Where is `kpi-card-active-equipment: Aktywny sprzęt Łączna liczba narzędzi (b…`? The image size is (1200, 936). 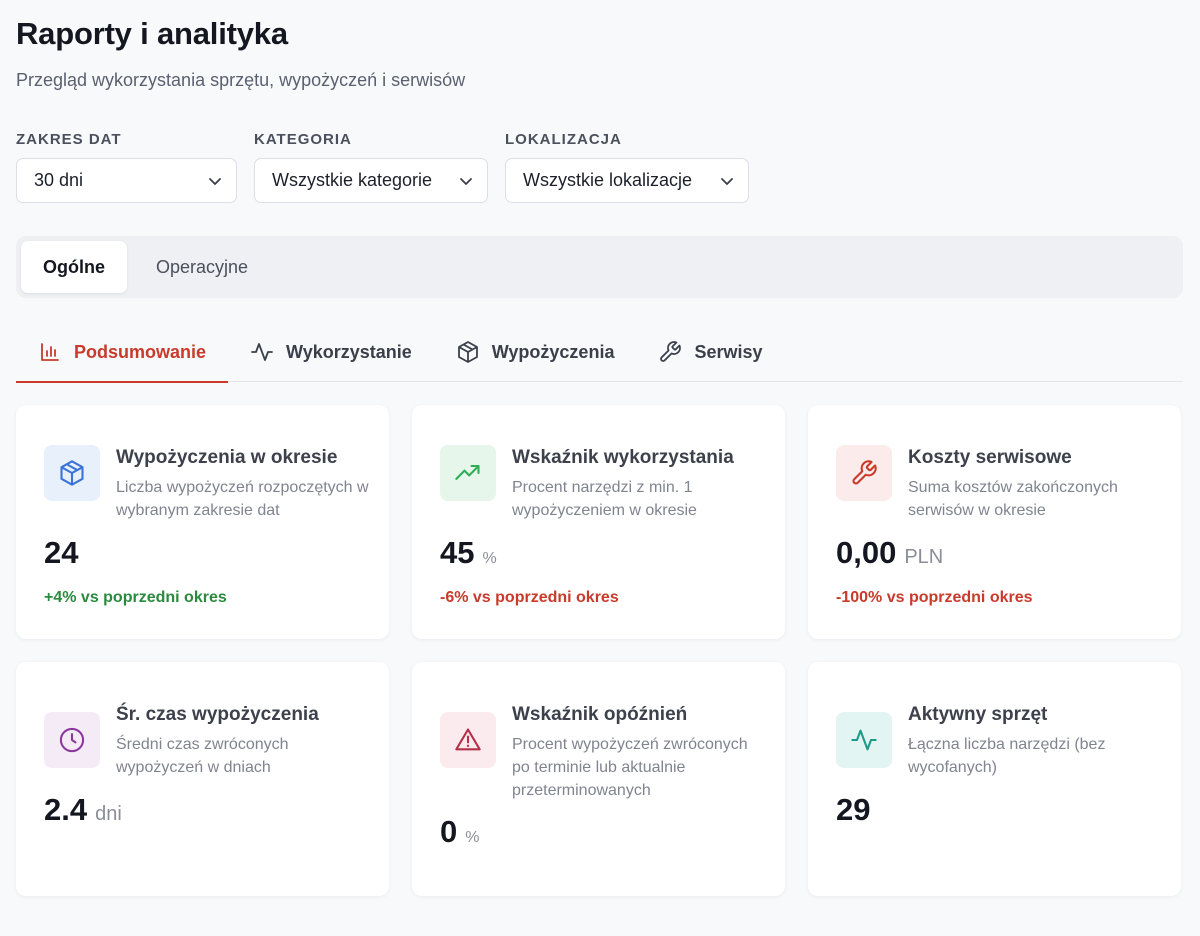
kpi-card-active-equipment: Aktywny sprzęt Łączna liczba narzędzi (b… is located at coordinates (994, 779).